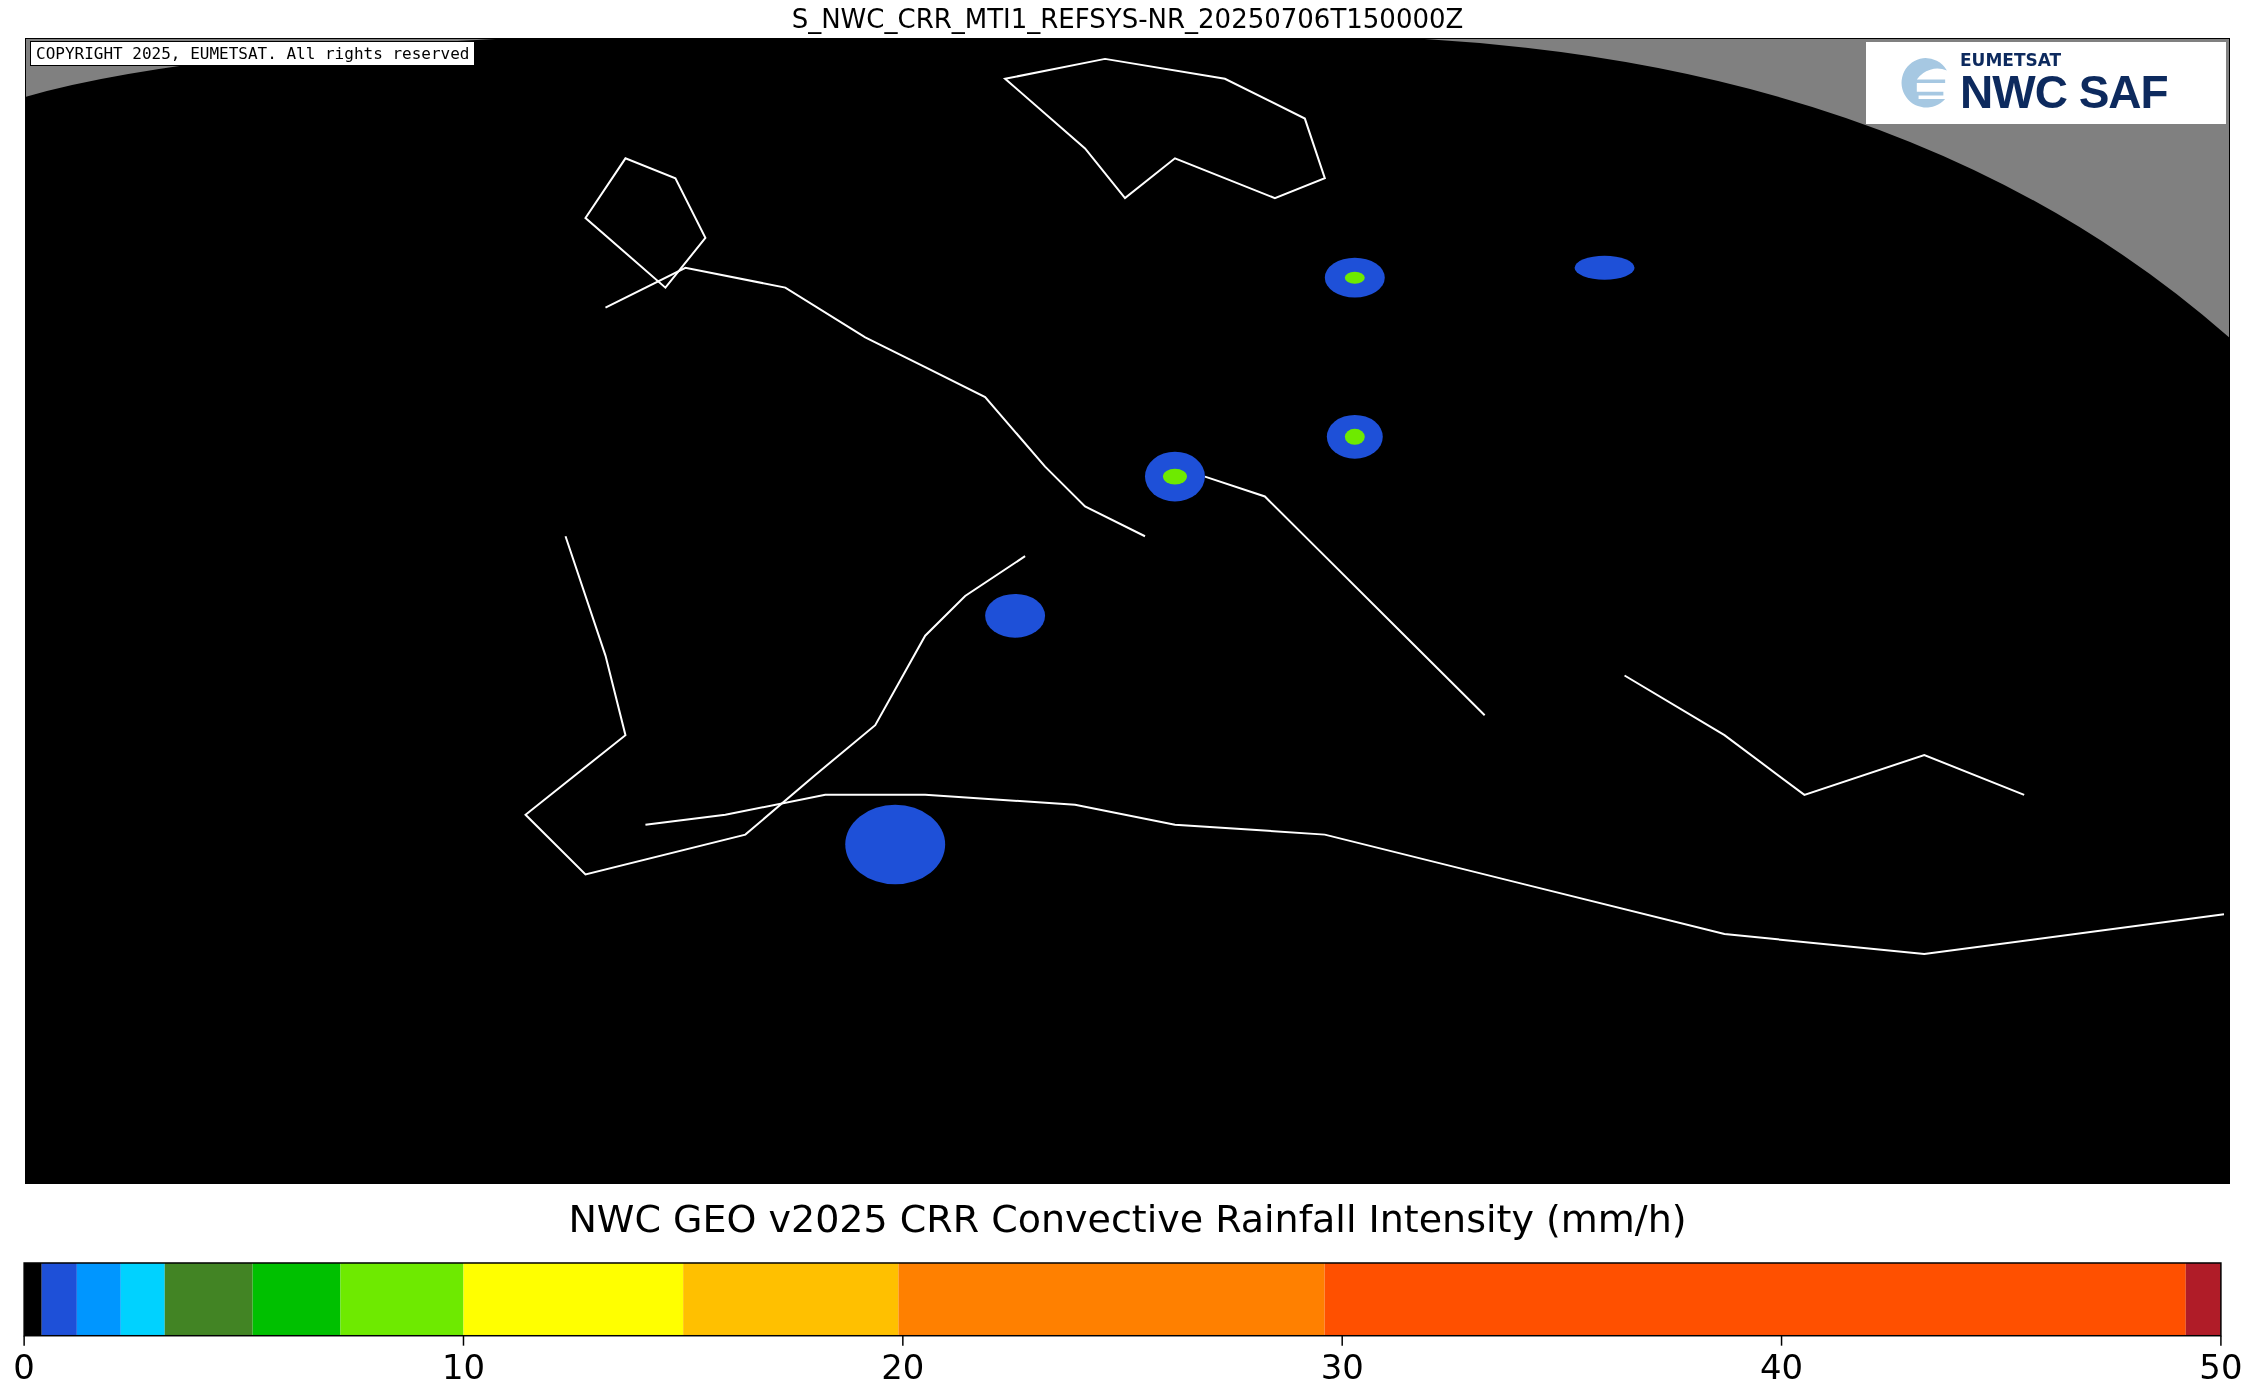 The image size is (2255, 1391). What do you see at coordinates (2221, 1368) in the screenshot?
I see `tick-label: 50` at bounding box center [2221, 1368].